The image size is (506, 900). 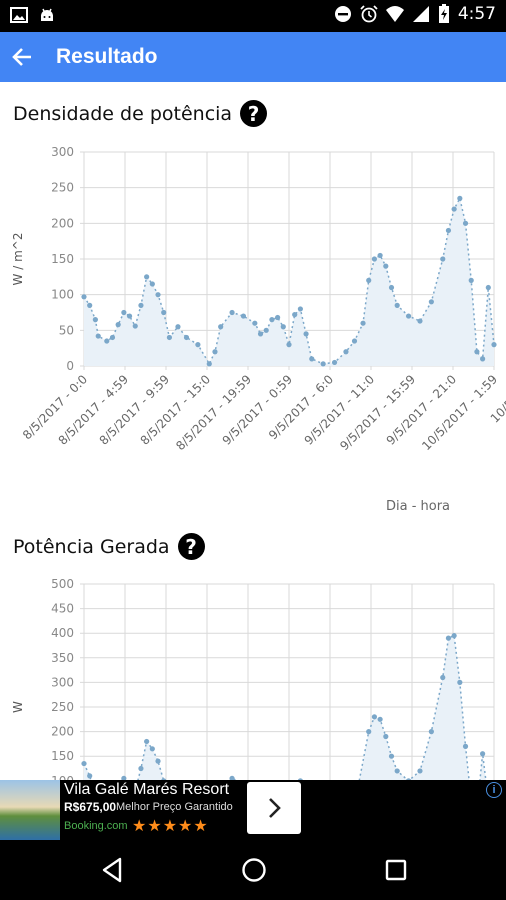 What do you see at coordinates (135, 410) in the screenshot?
I see `x-tick-label: 8/5/2017 - 9:59` at bounding box center [135, 410].